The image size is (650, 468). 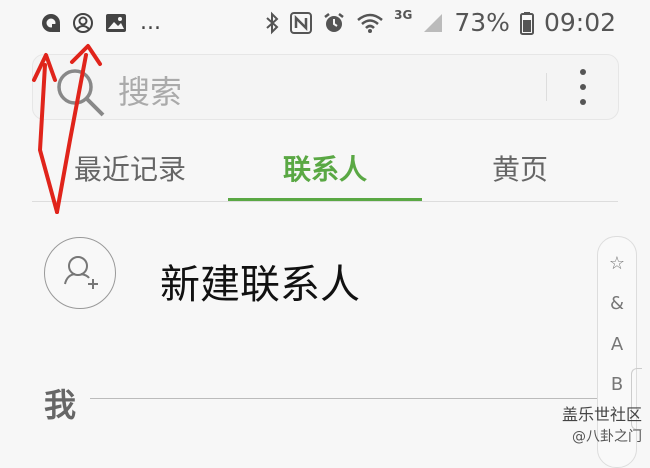 I want to click on index-item-ampersand: &, so click(x=617, y=303).